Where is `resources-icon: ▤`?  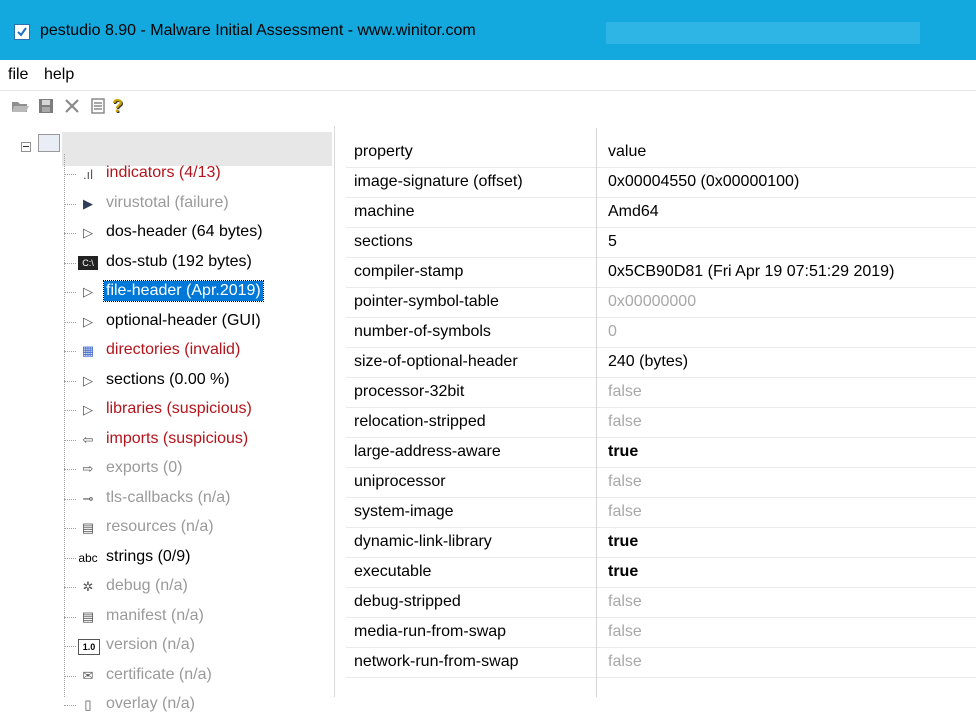 resources-icon: ▤ is located at coordinates (88, 527).